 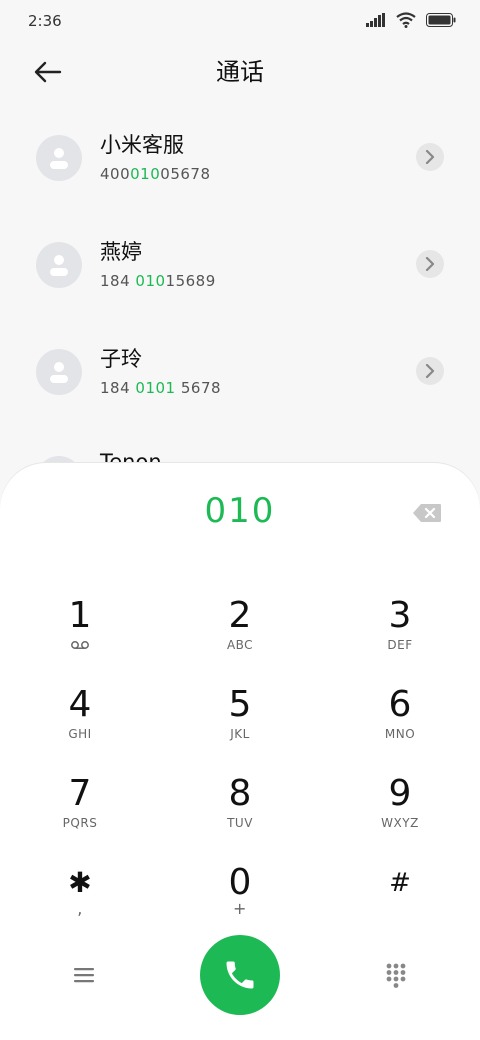 I want to click on key-5: 5 JKL, so click(x=240, y=725).